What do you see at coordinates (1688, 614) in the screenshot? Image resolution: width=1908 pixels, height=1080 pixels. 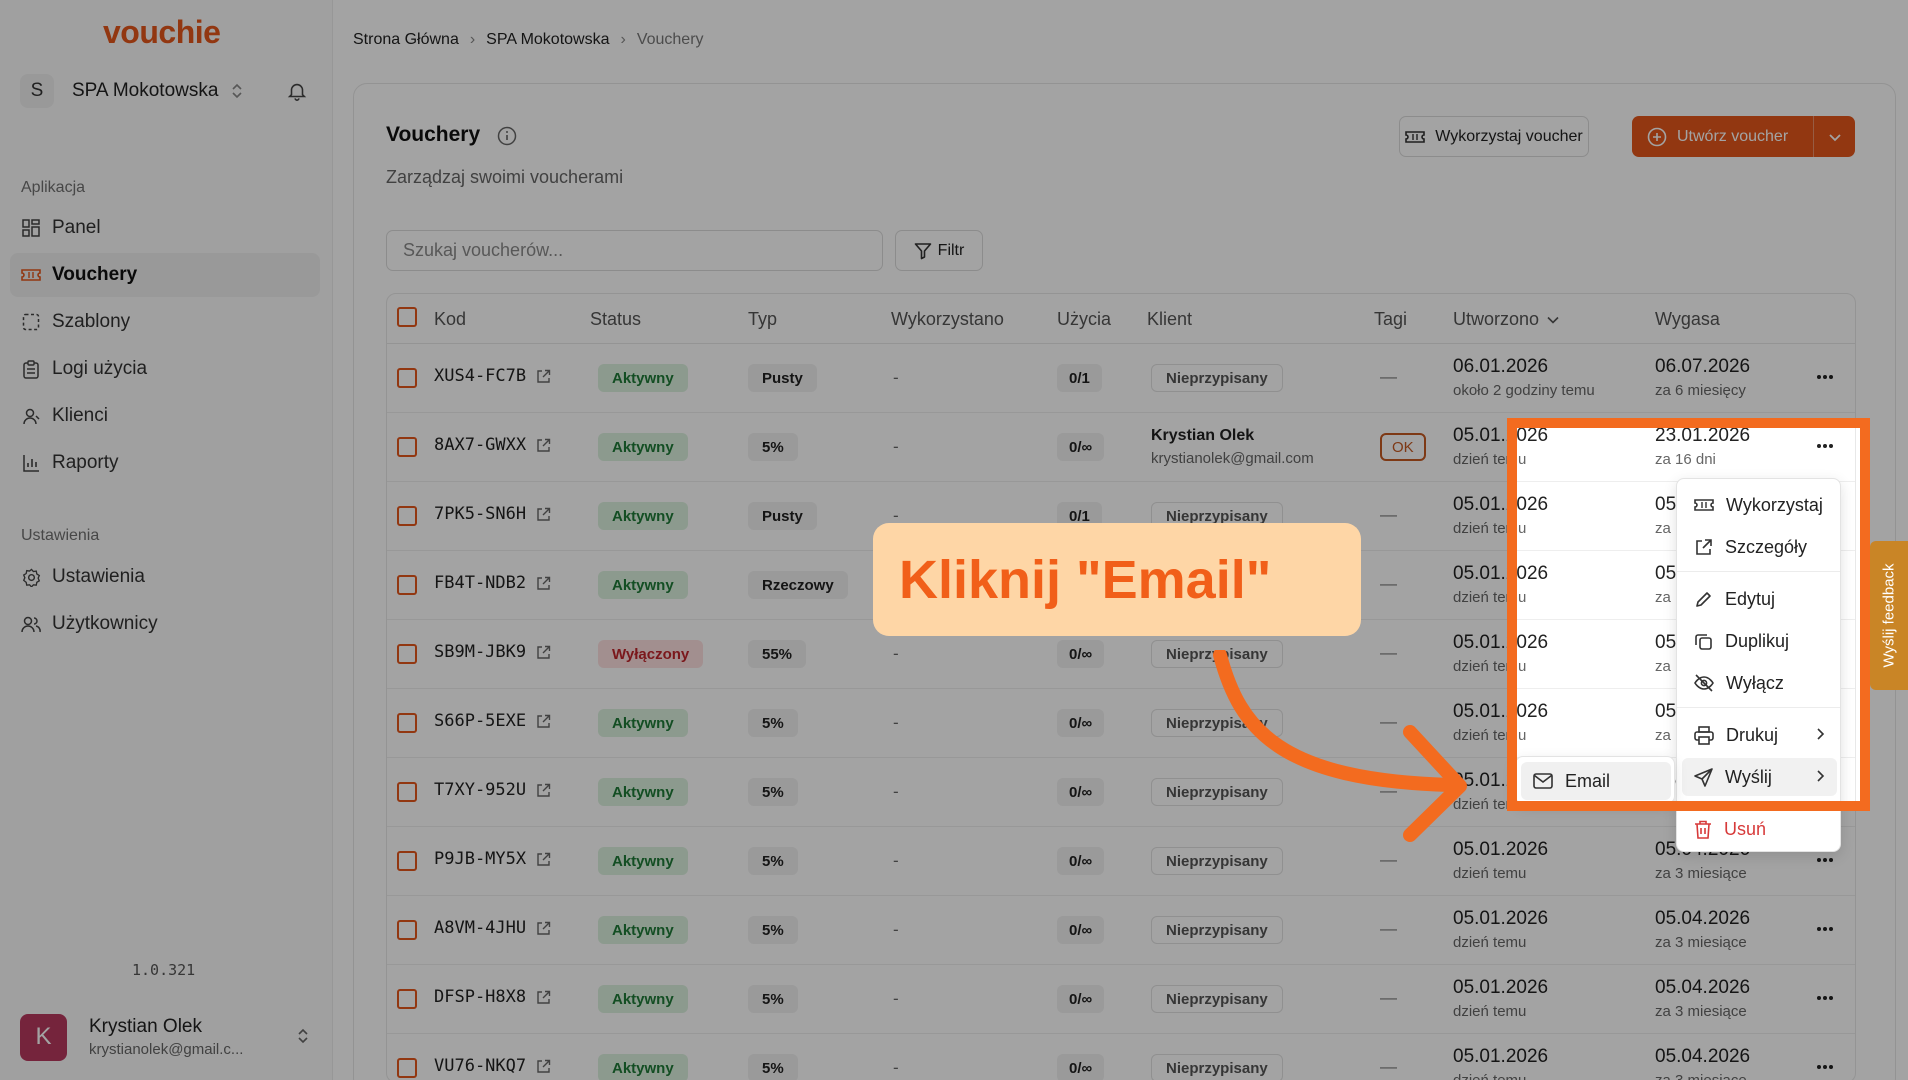 I see `highlight-frame` at bounding box center [1688, 614].